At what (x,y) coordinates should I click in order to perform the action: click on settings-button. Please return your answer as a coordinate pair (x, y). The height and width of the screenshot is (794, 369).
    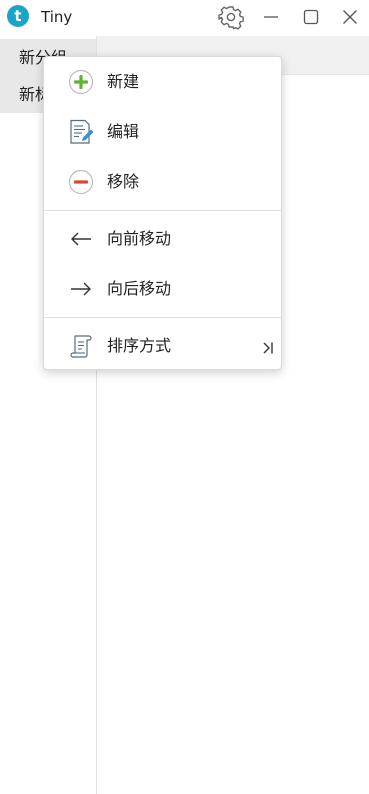
    Looking at the image, I should click on (231, 17).